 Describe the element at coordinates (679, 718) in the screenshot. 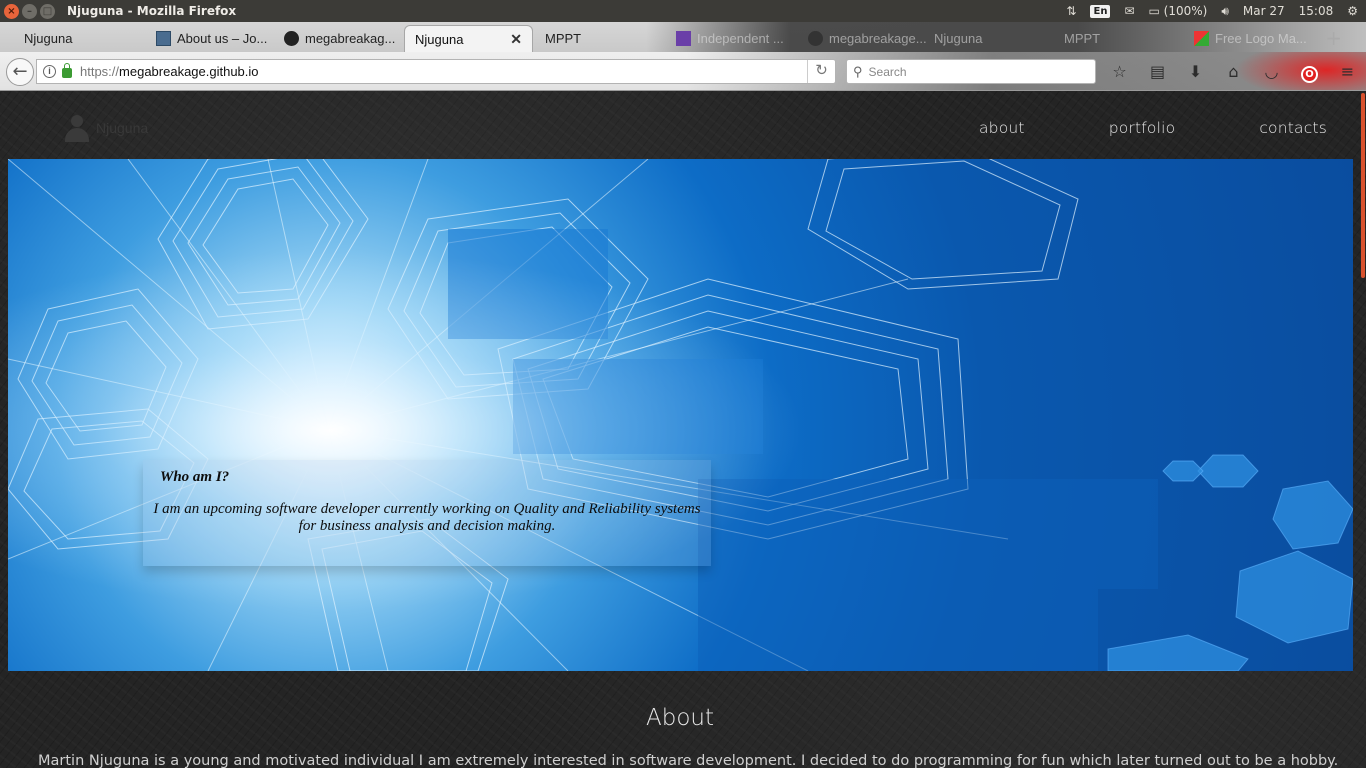

I see `about-section-title: About` at that location.